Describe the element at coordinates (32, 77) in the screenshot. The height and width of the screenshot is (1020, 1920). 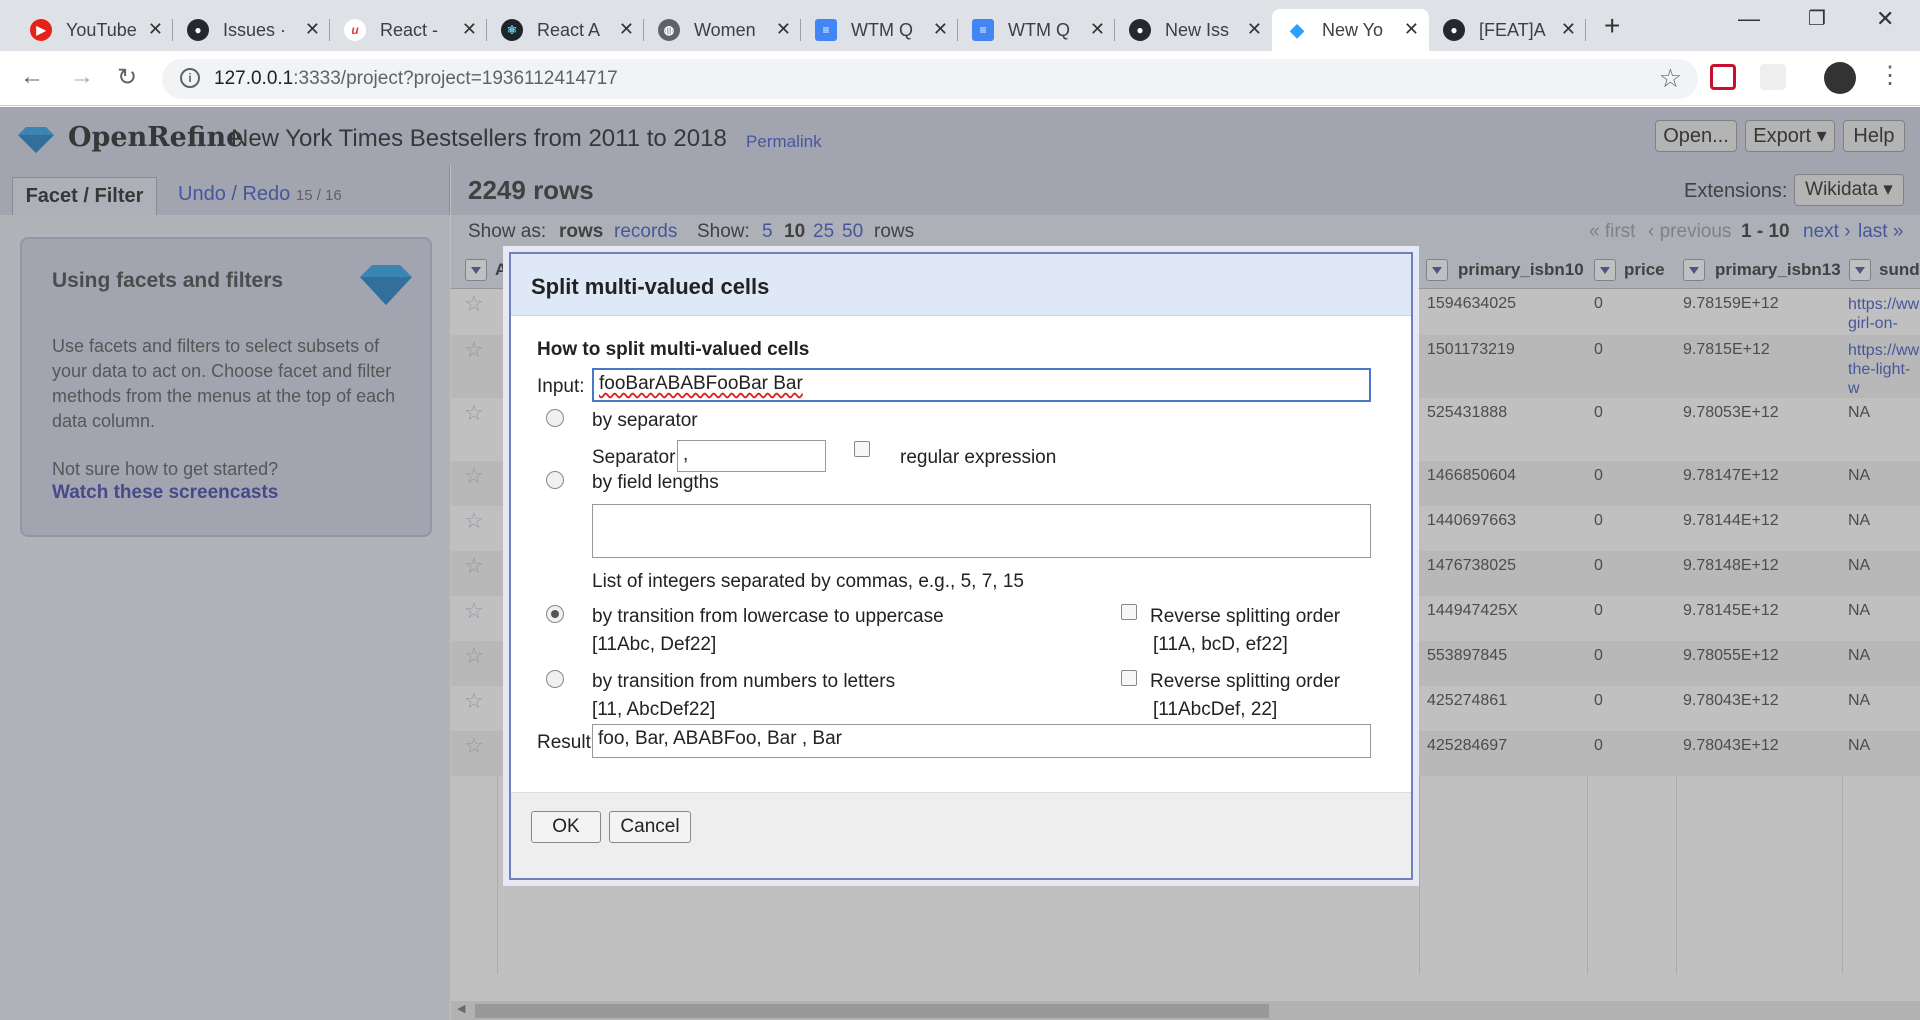
I see `back-icon: ←` at that location.